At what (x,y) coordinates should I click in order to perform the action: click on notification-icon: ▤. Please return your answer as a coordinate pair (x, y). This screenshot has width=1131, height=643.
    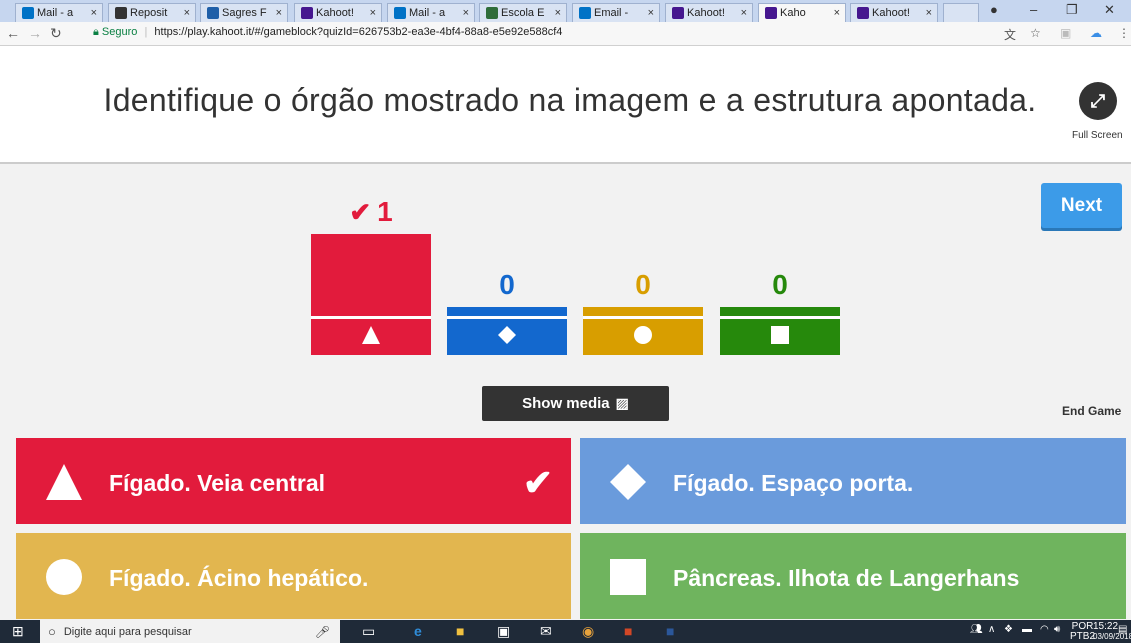
    Looking at the image, I should click on (1122, 630).